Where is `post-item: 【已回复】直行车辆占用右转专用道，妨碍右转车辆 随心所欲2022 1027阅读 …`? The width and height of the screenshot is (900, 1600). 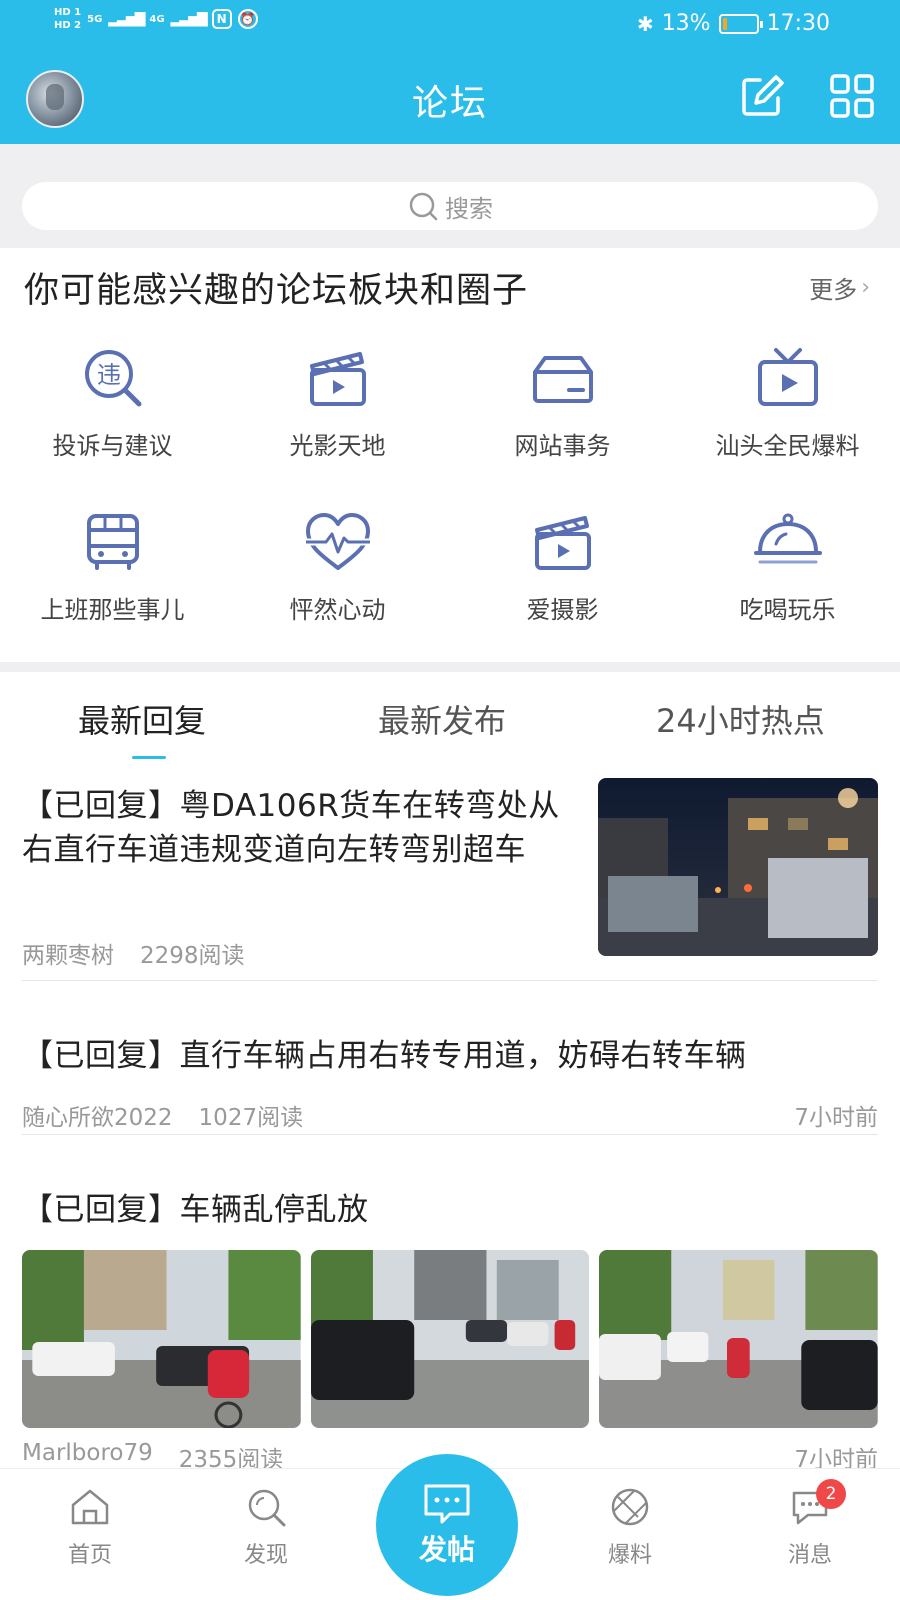 post-item: 【已回复】直行车辆占用右转专用道，妨碍右转车辆 随心所欲2022 1027阅读 … is located at coordinates (450, 1082).